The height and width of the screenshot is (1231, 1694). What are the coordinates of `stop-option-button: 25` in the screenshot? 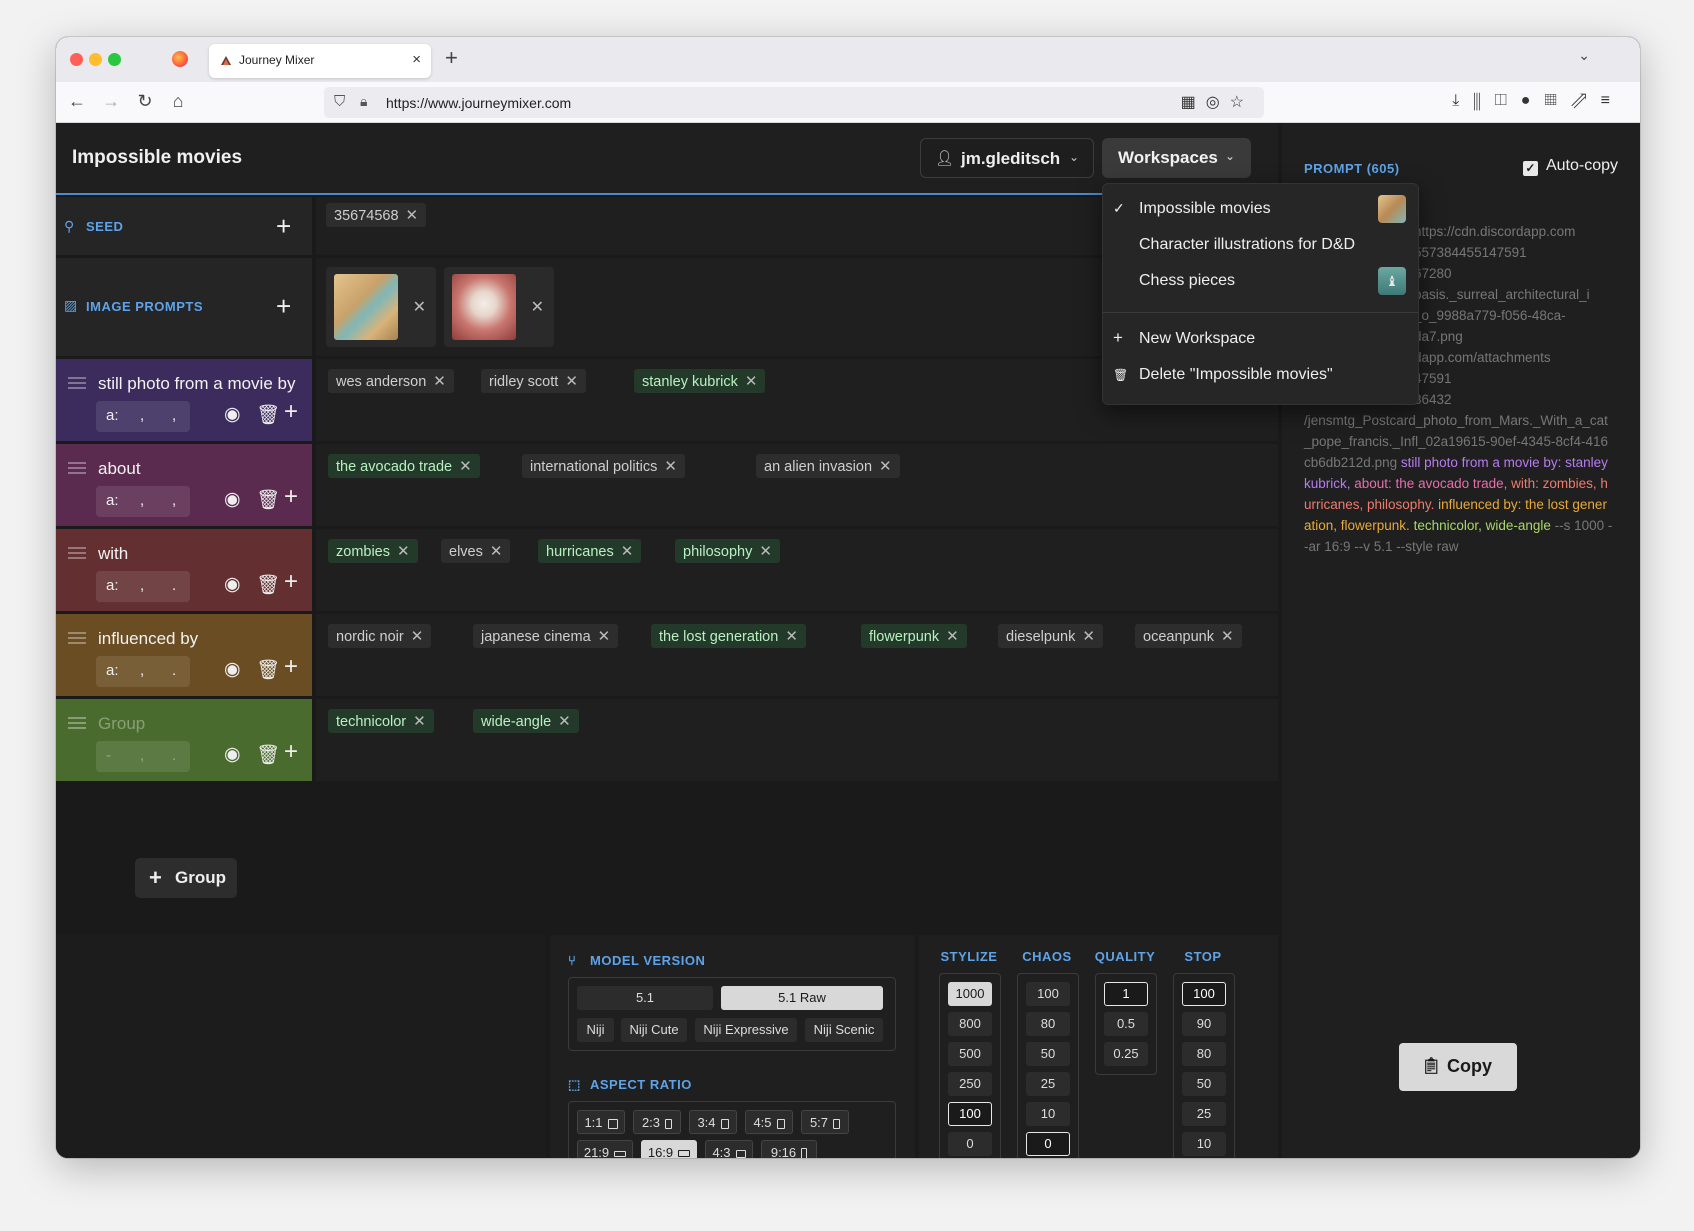 It's located at (1204, 1114).